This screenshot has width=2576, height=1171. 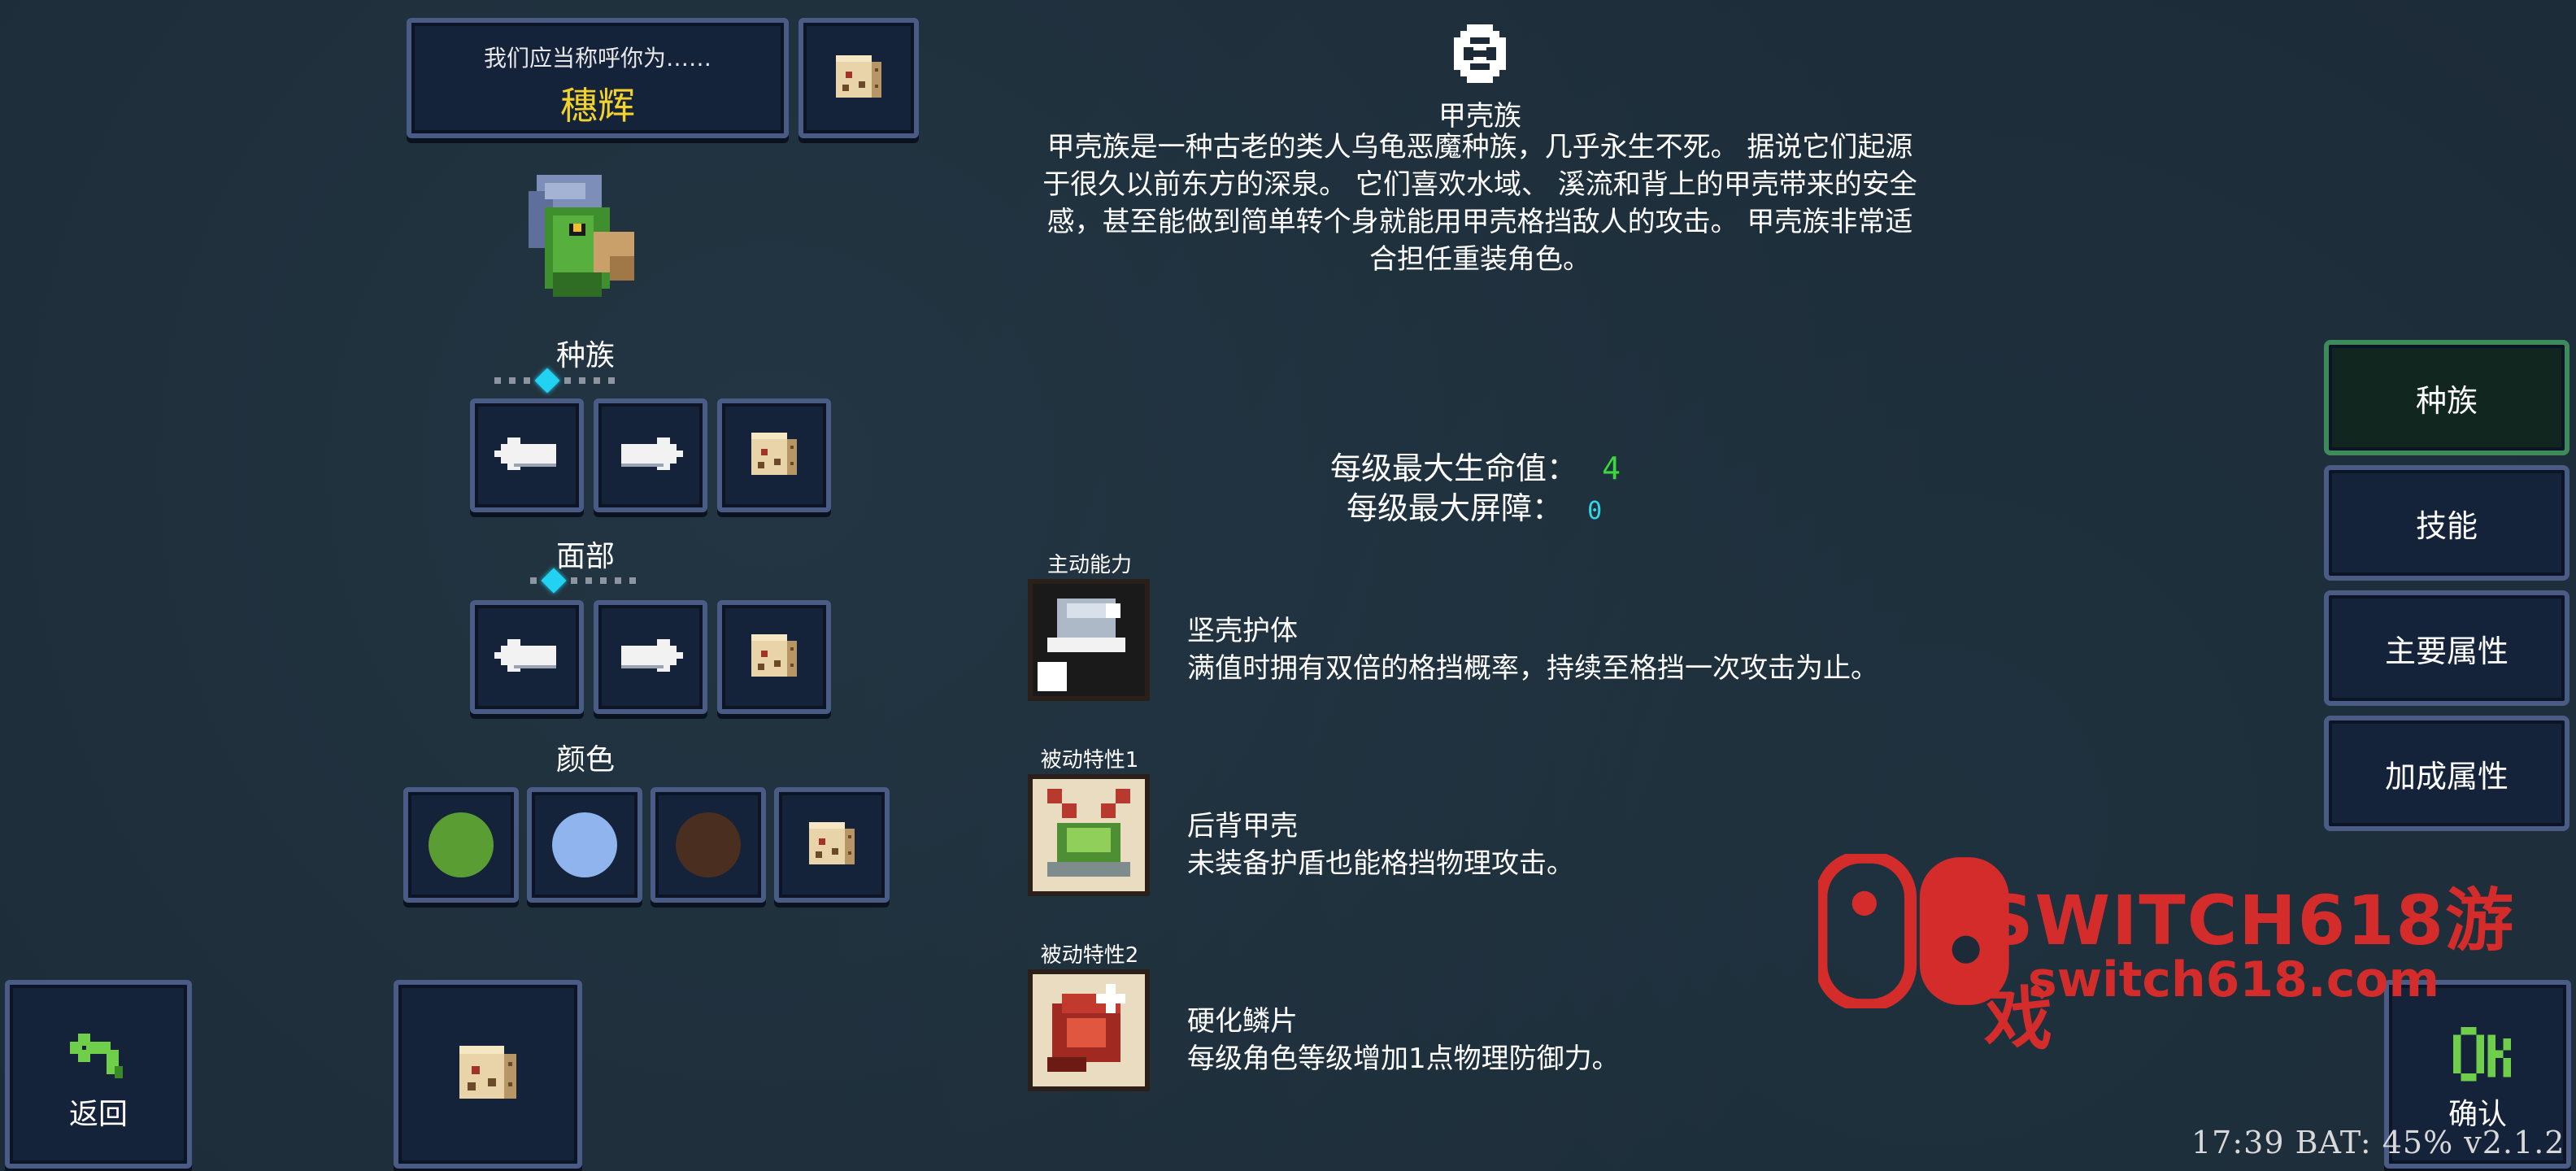 What do you see at coordinates (98, 1115) in the screenshot?
I see `back-label: 返回` at bounding box center [98, 1115].